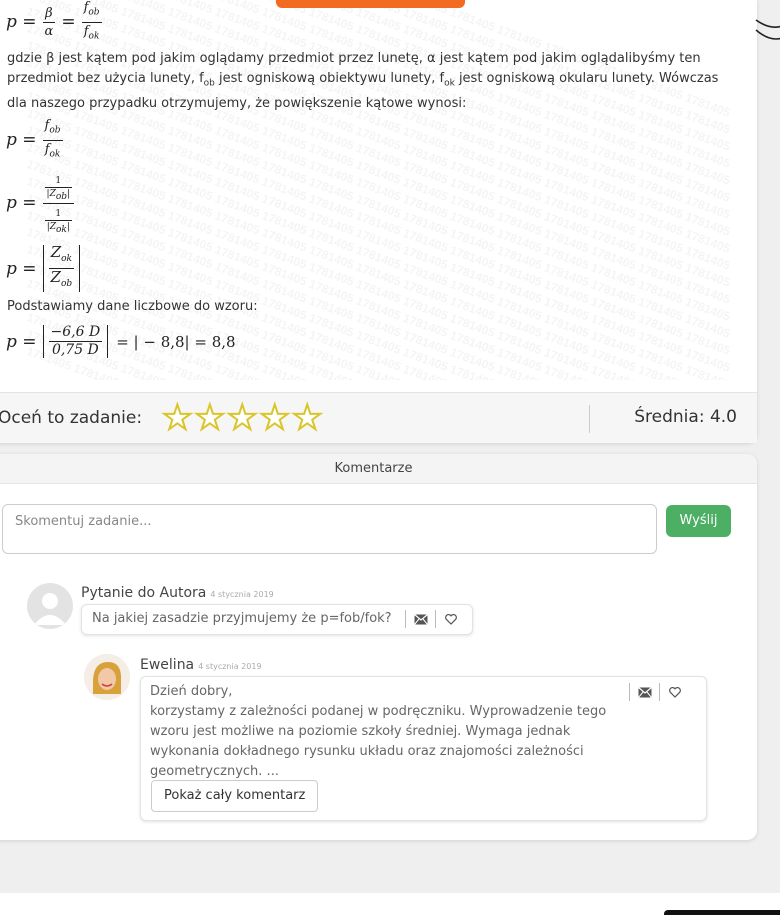 The width and height of the screenshot is (780, 915). I want to click on equation-2: p = 1 |Zob| 1 |Zok|, so click(43, 203).